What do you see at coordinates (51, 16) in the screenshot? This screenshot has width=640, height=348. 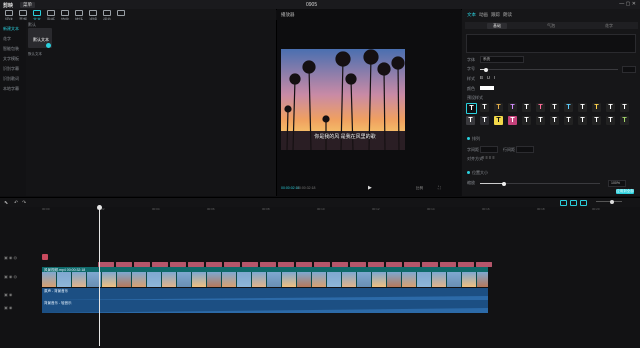 I see `tool-sticker: 贴纸` at bounding box center [51, 16].